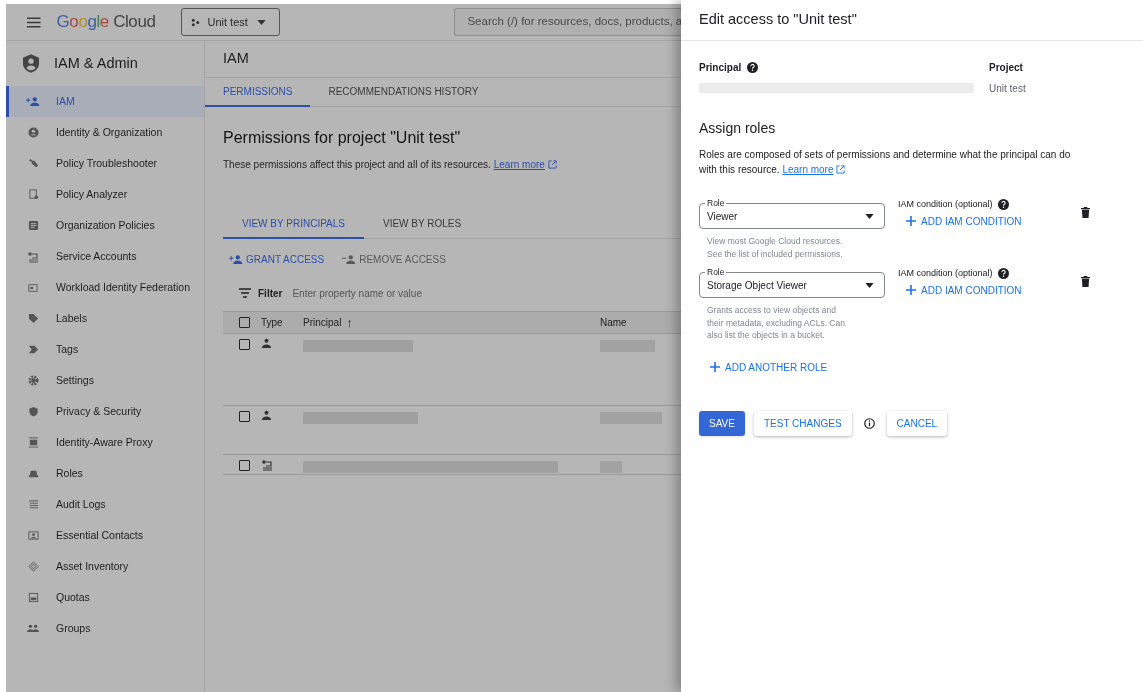 This screenshot has height=692, width=1143. I want to click on sidebar-item: Audit Logs, so click(105, 504).